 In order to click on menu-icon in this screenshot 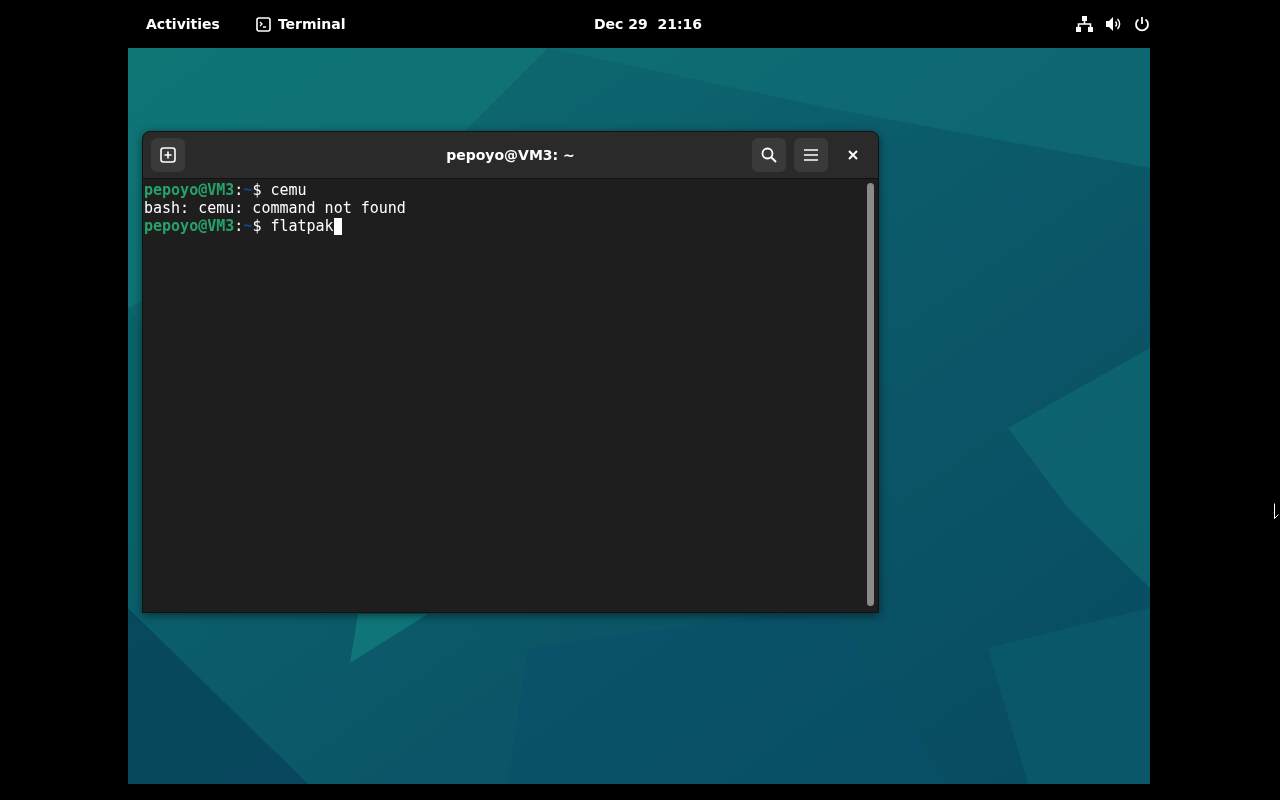, I will do `click(811, 155)`.